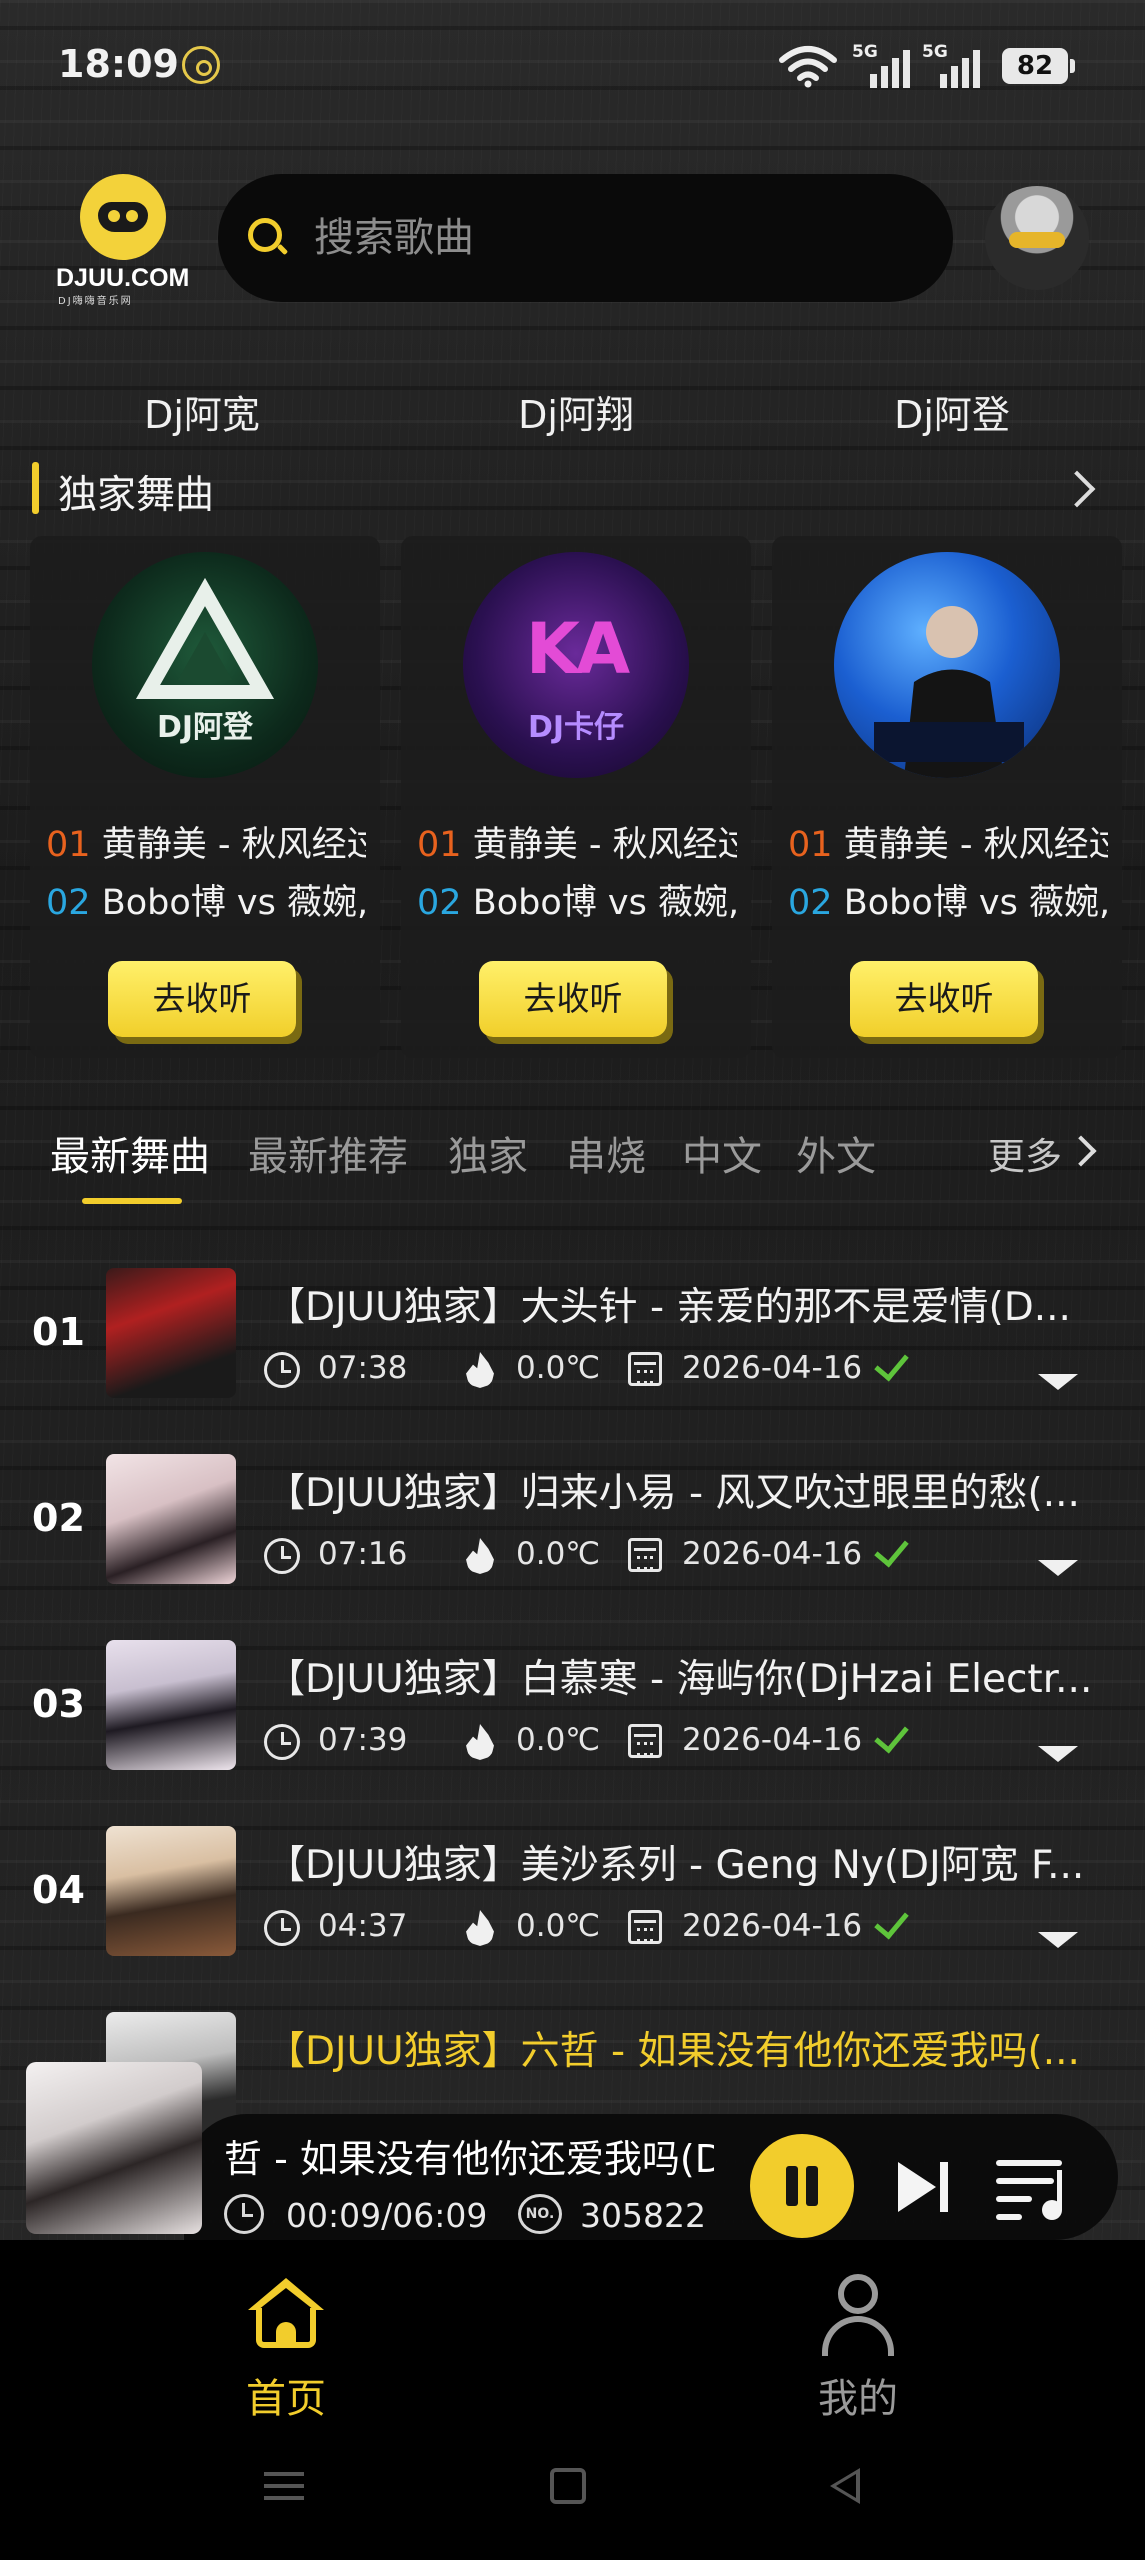 The image size is (1145, 2560). I want to click on nav-me-label: 我的, so click(858, 2399).